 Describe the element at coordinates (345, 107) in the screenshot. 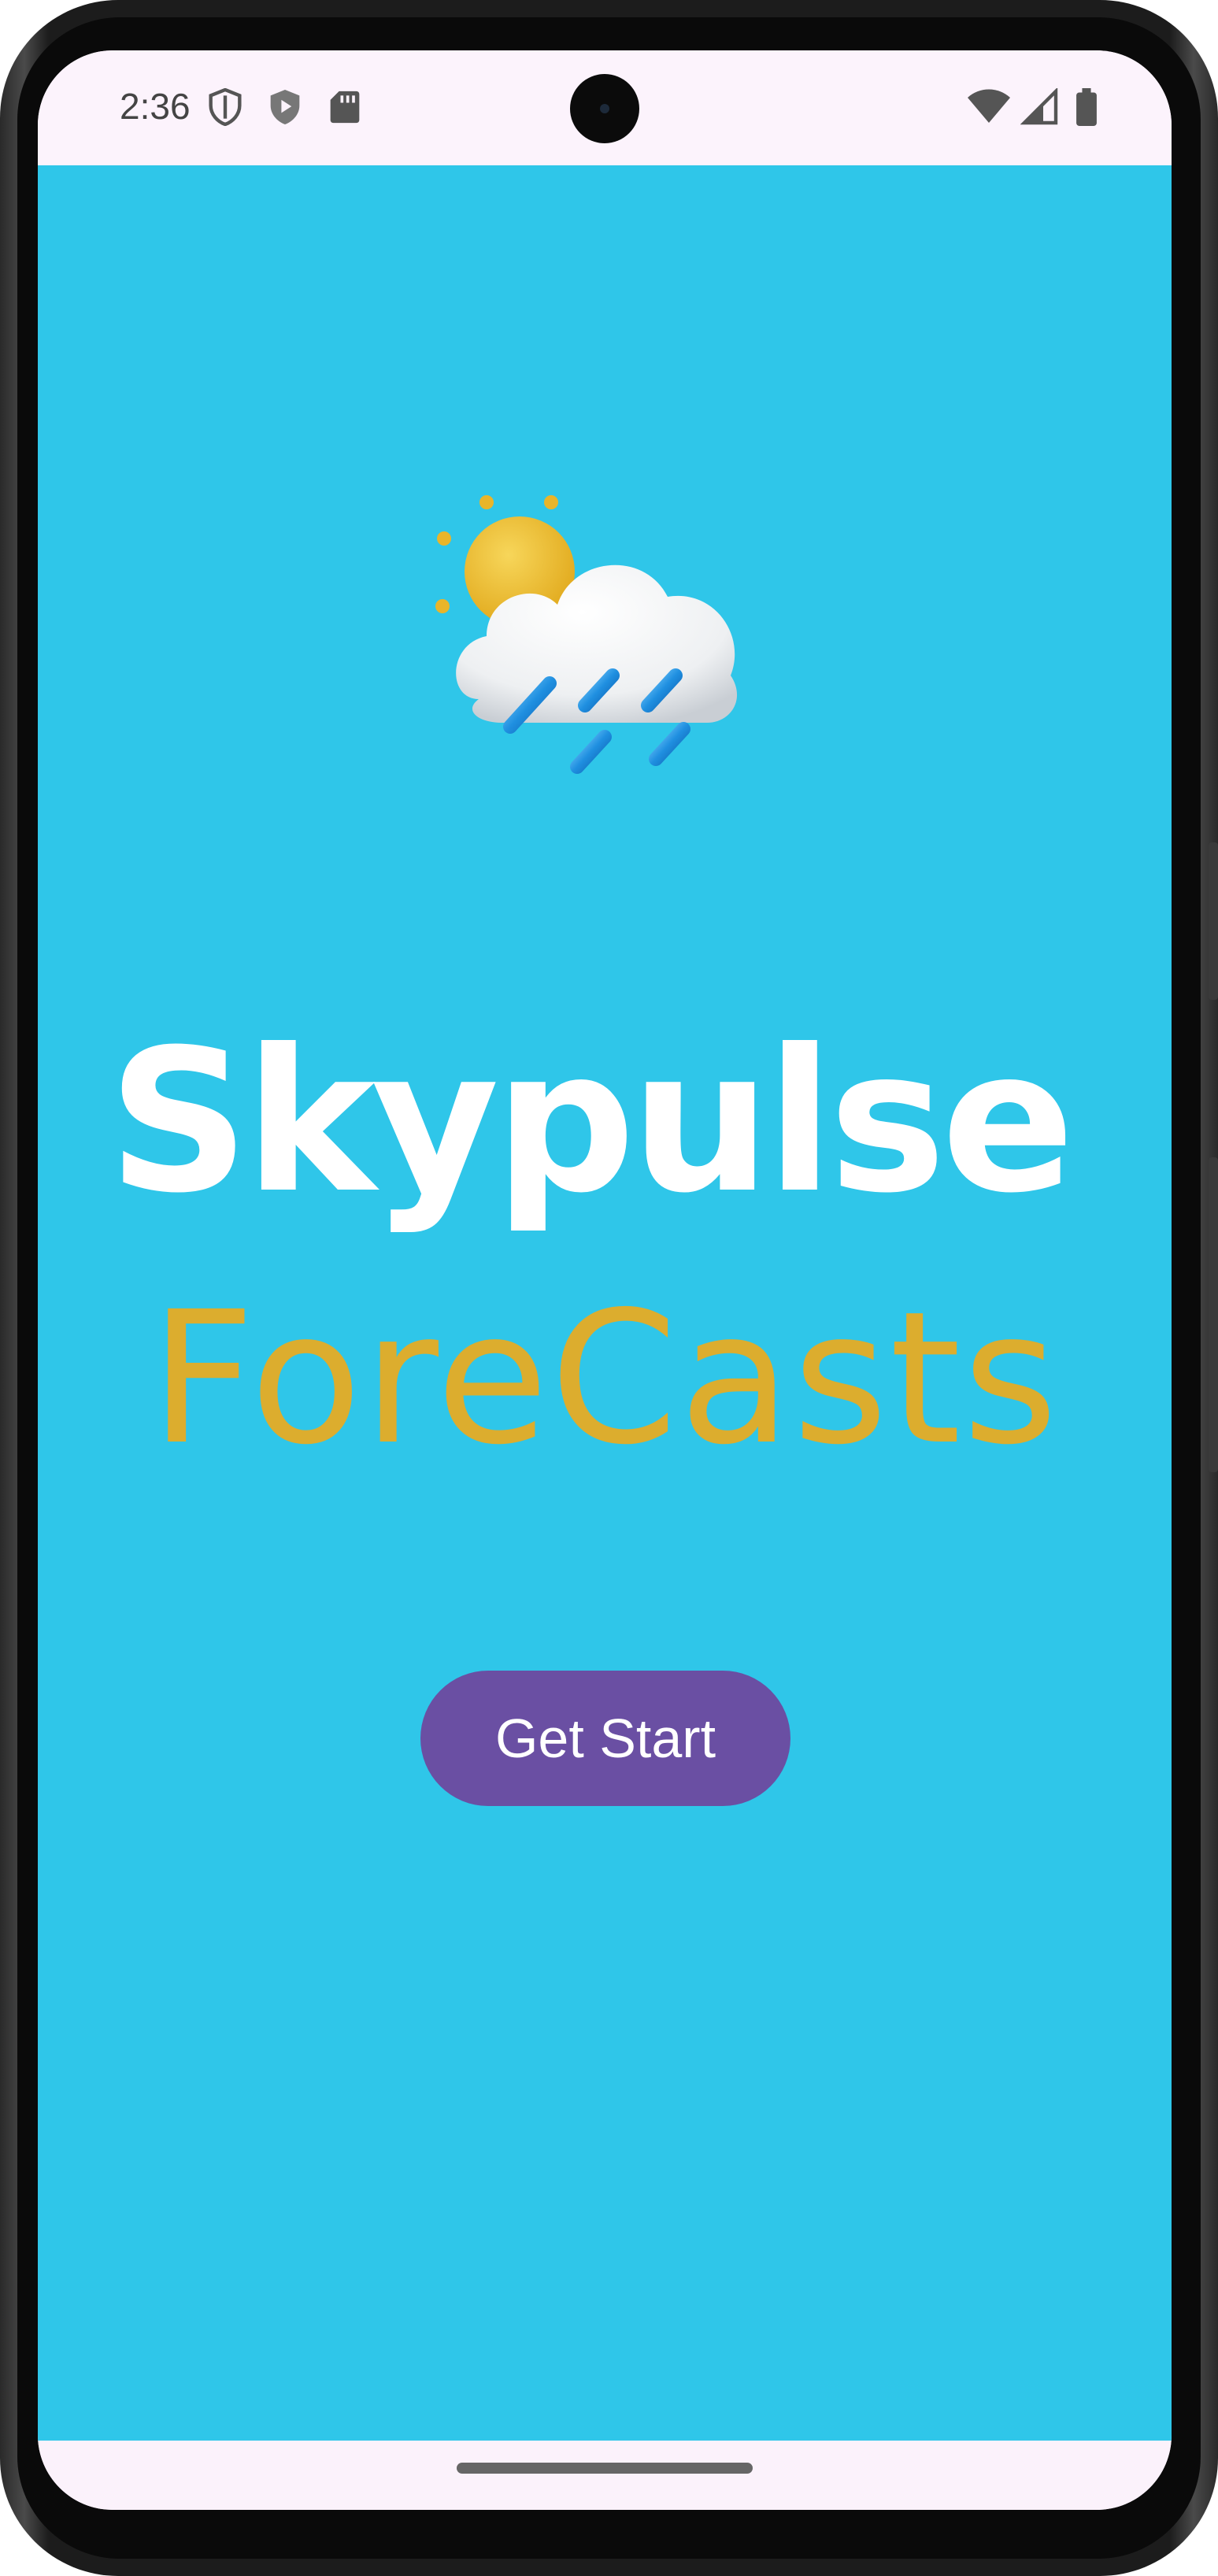

I see `sd-card-icon` at that location.